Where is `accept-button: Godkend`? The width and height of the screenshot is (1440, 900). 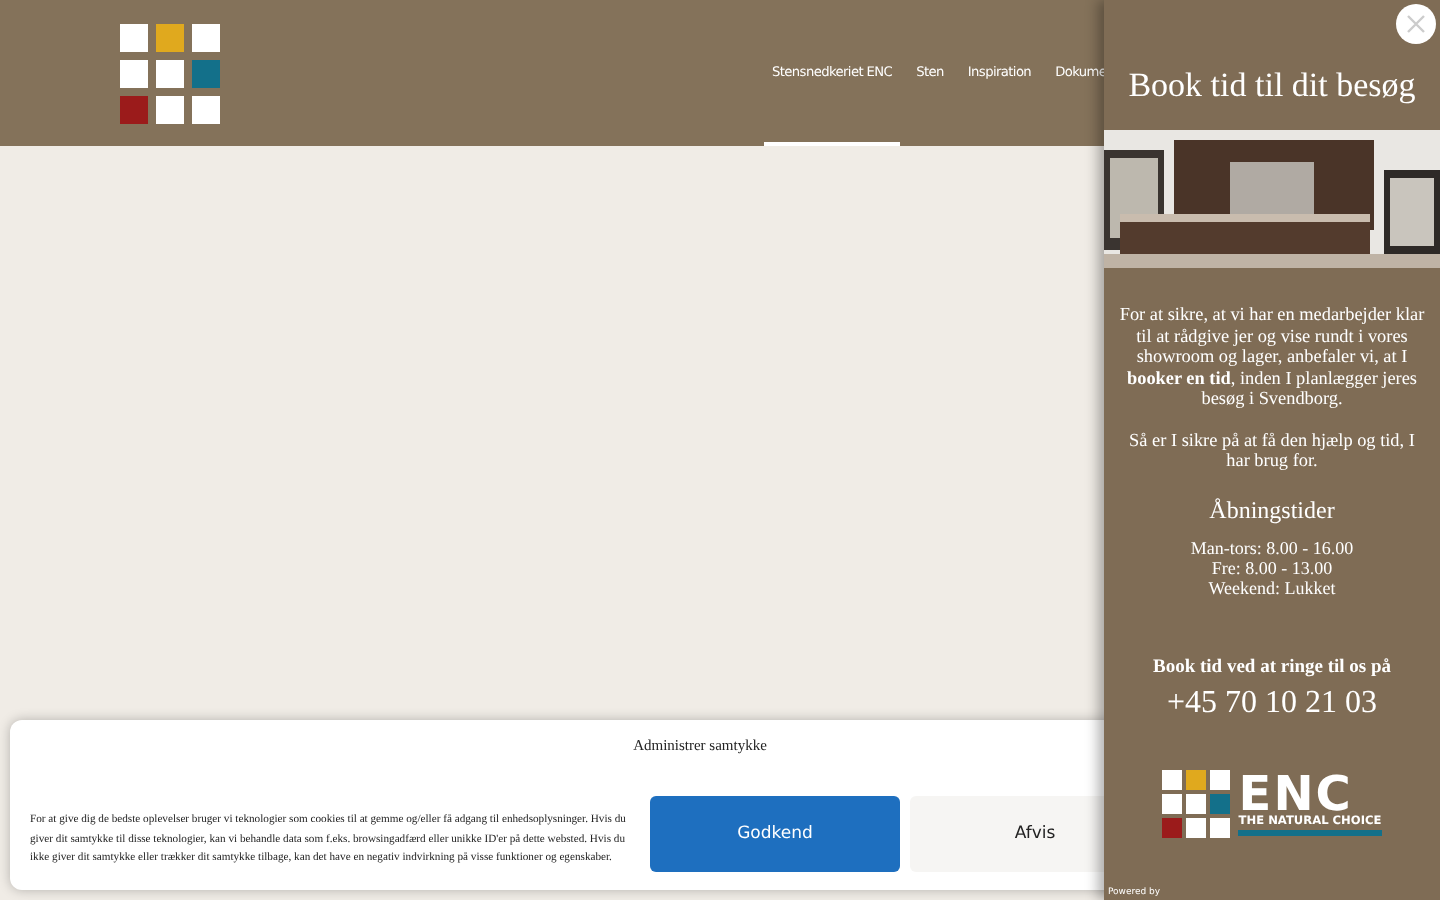 accept-button: Godkend is located at coordinates (775, 833).